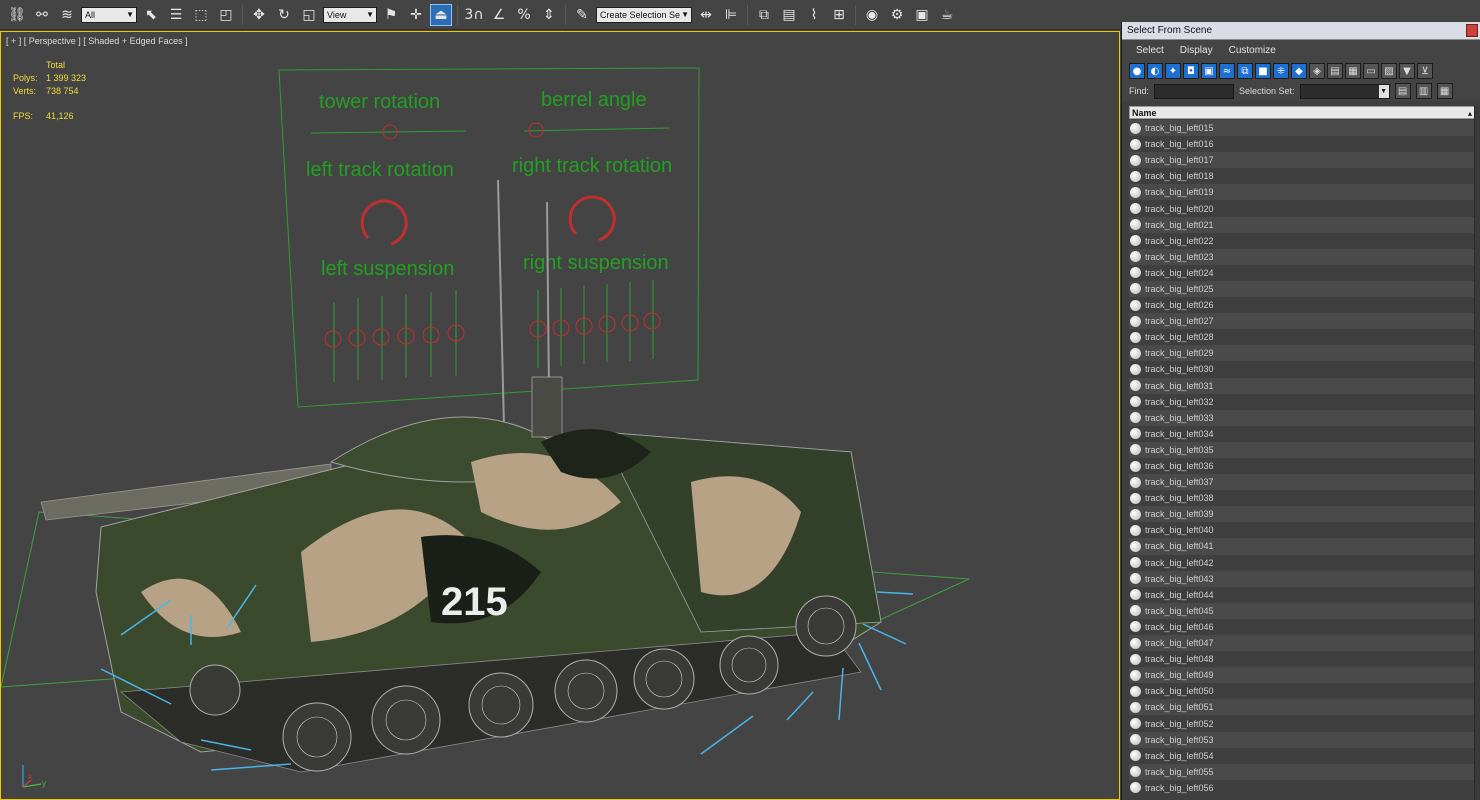 The width and height of the screenshot is (1480, 800). I want to click on unlink-icon: ⚯, so click(42, 15).